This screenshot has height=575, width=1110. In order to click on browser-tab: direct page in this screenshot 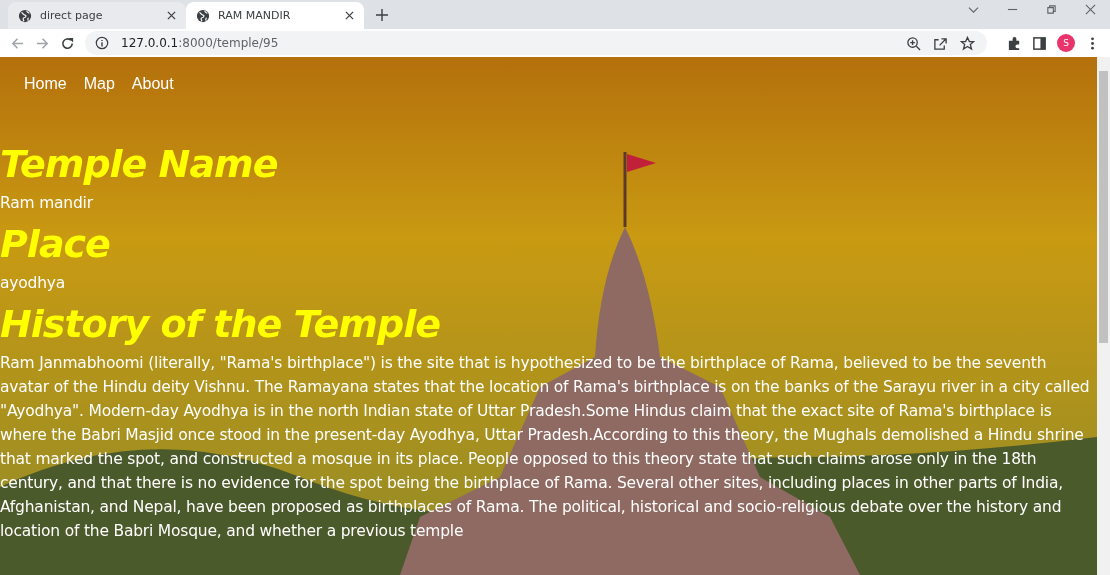, I will do `click(97, 15)`.